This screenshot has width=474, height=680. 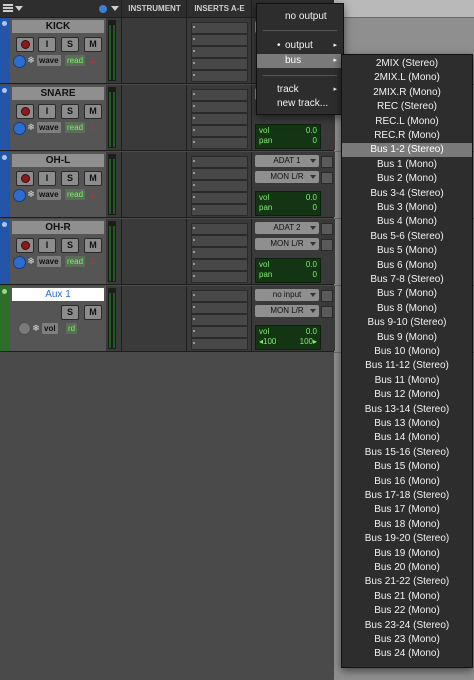 What do you see at coordinates (407, 107) in the screenshot?
I see `bus-menu-item: REC (Stereo)` at bounding box center [407, 107].